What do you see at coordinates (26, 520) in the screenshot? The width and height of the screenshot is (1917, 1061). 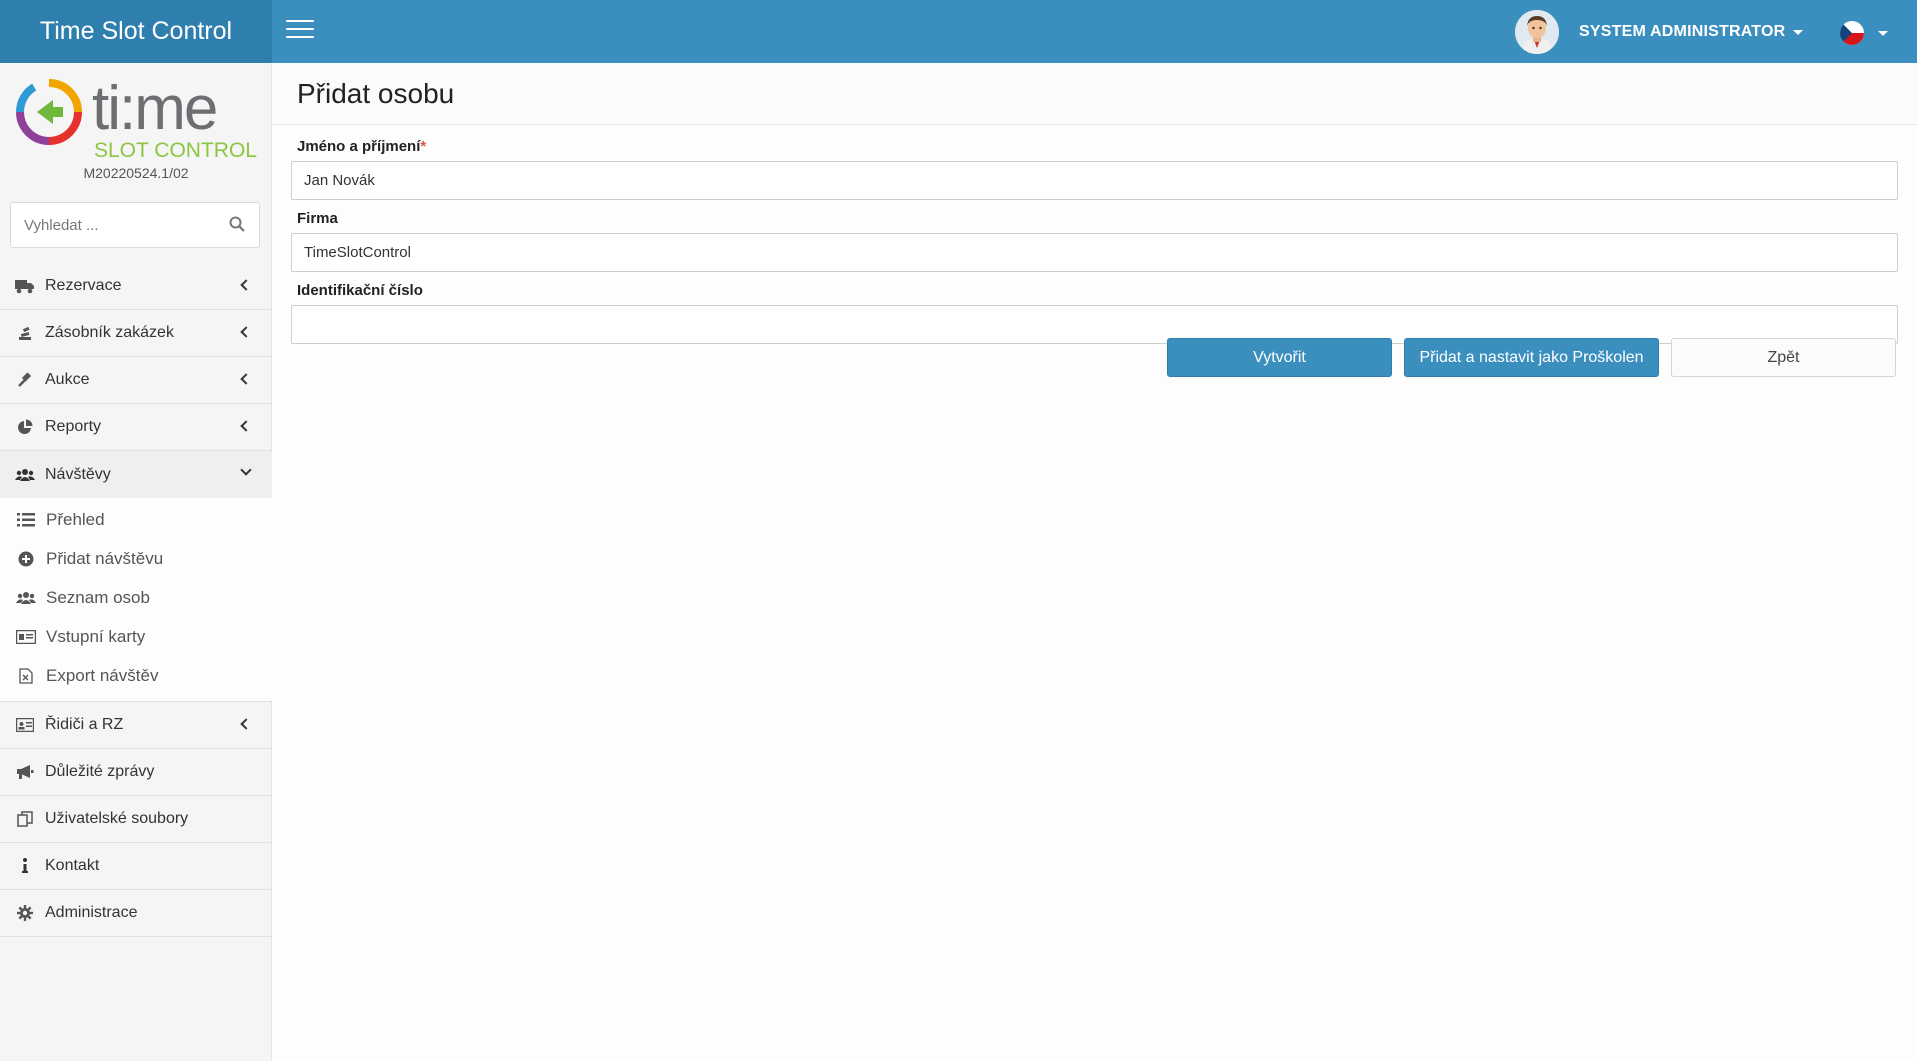 I see `list-icon` at bounding box center [26, 520].